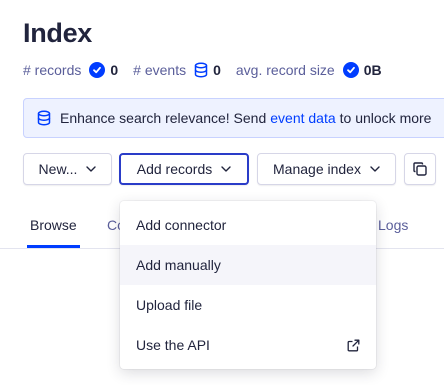 The width and height of the screenshot is (444, 385). I want to click on menu-item-label: Add manually, so click(178, 265).